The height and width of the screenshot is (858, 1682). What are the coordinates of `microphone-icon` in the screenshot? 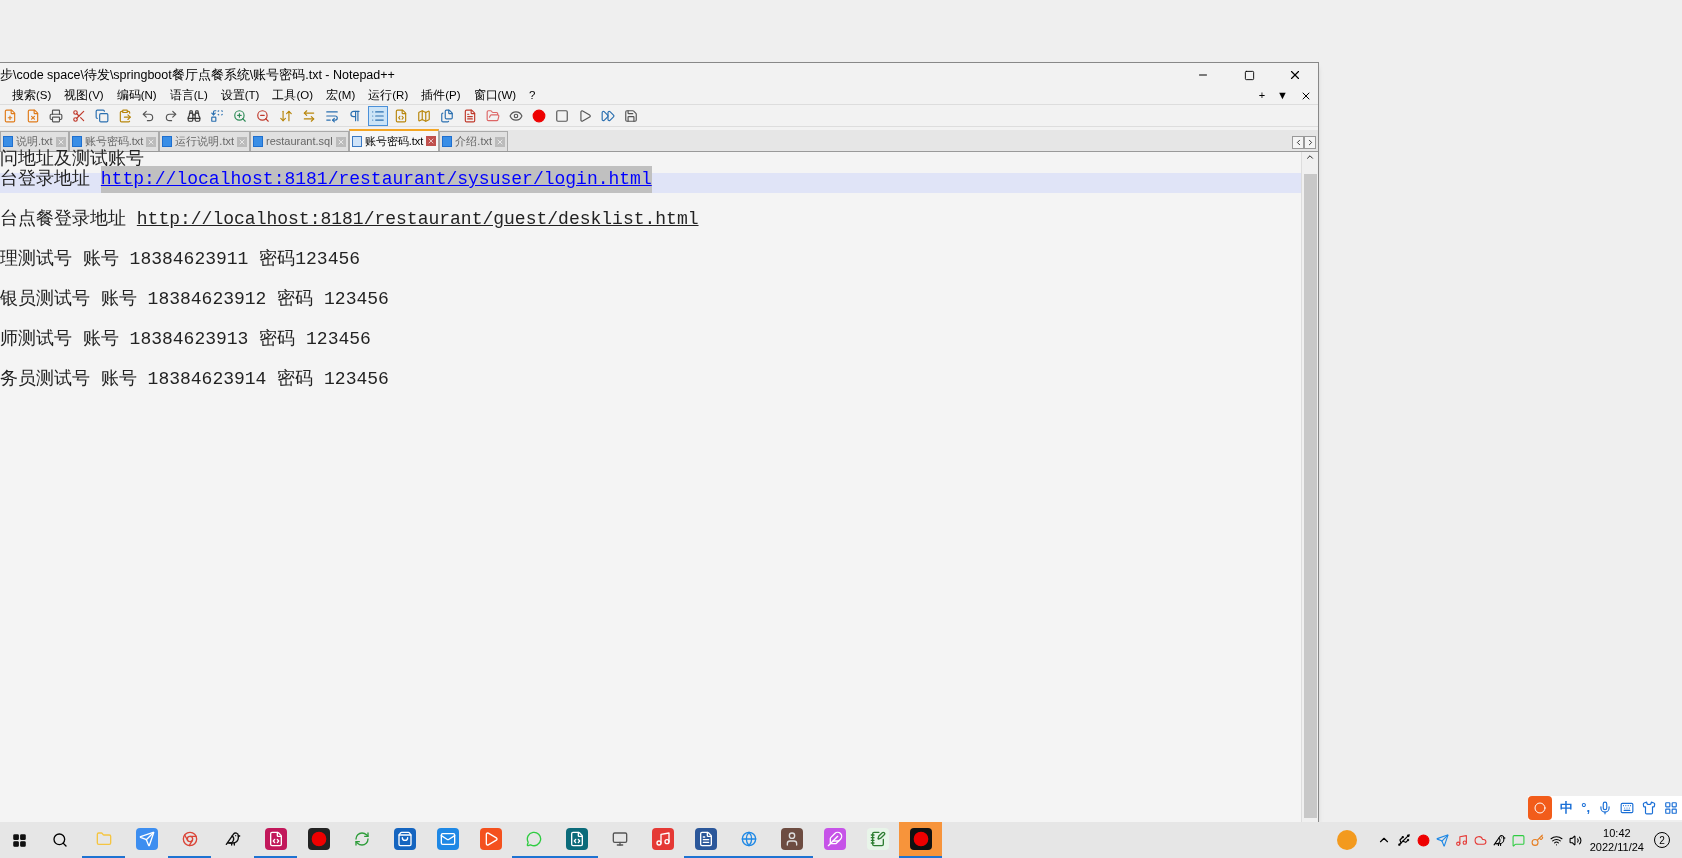 It's located at (1605, 808).